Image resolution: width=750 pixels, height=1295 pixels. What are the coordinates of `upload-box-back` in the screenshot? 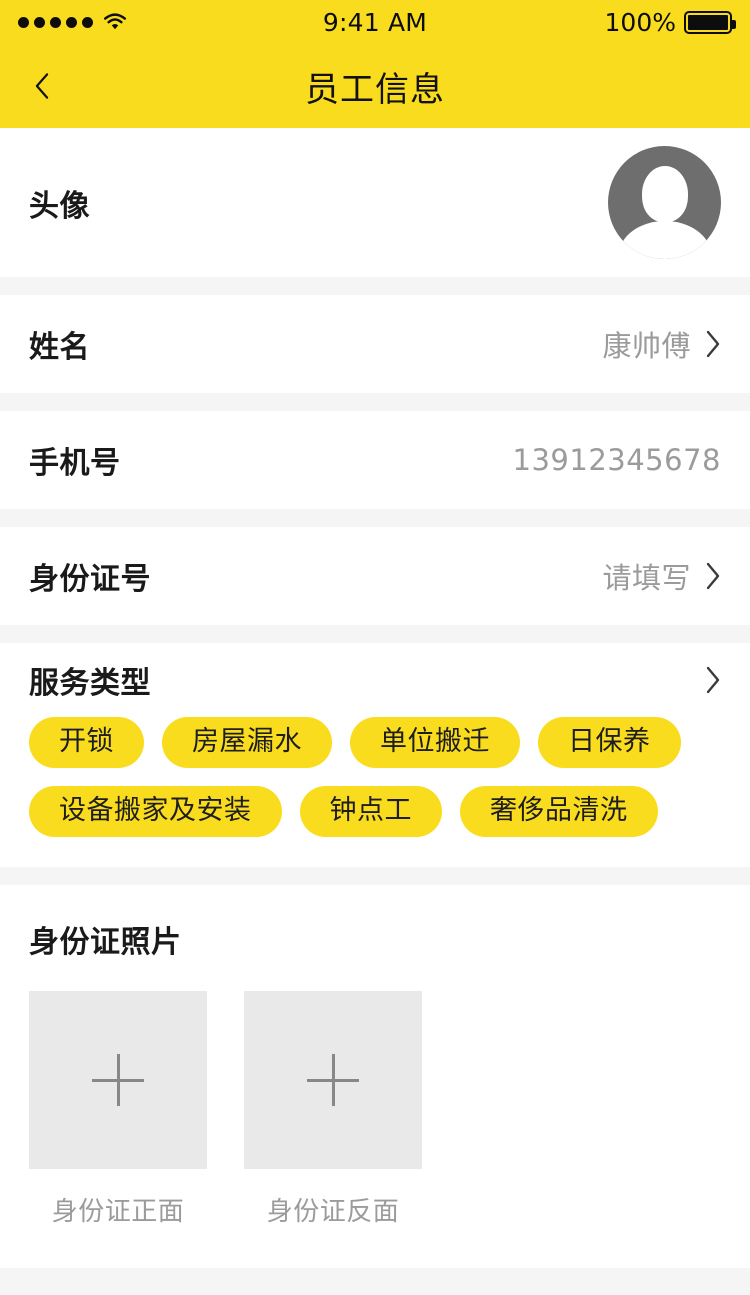 It's located at (333, 1080).